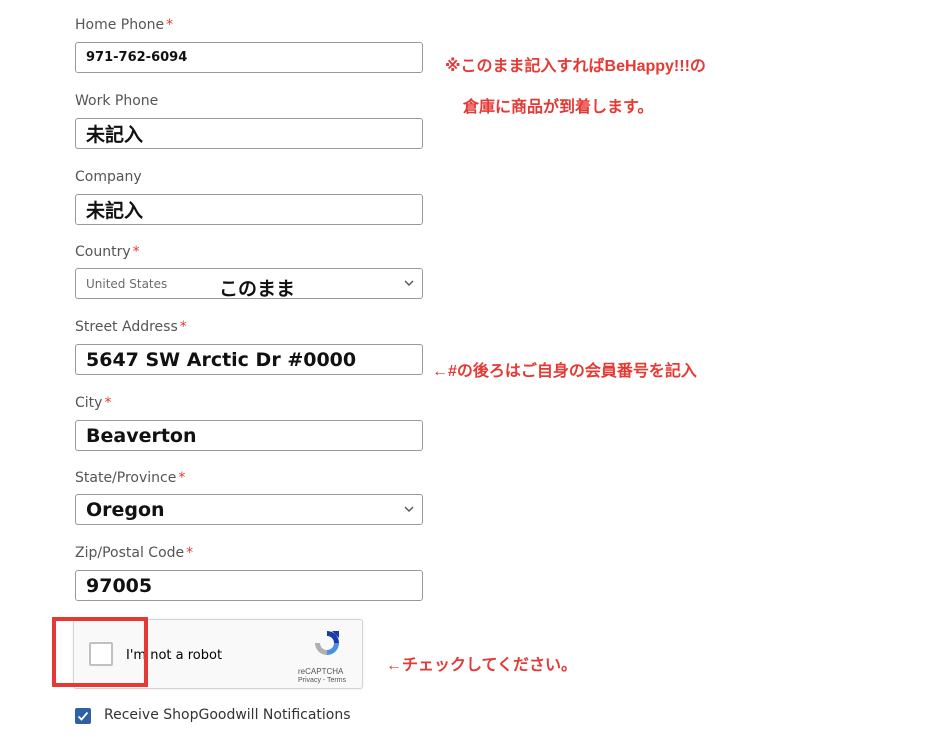  What do you see at coordinates (117, 101) in the screenshot?
I see `work-phone-label: Work Phone` at bounding box center [117, 101].